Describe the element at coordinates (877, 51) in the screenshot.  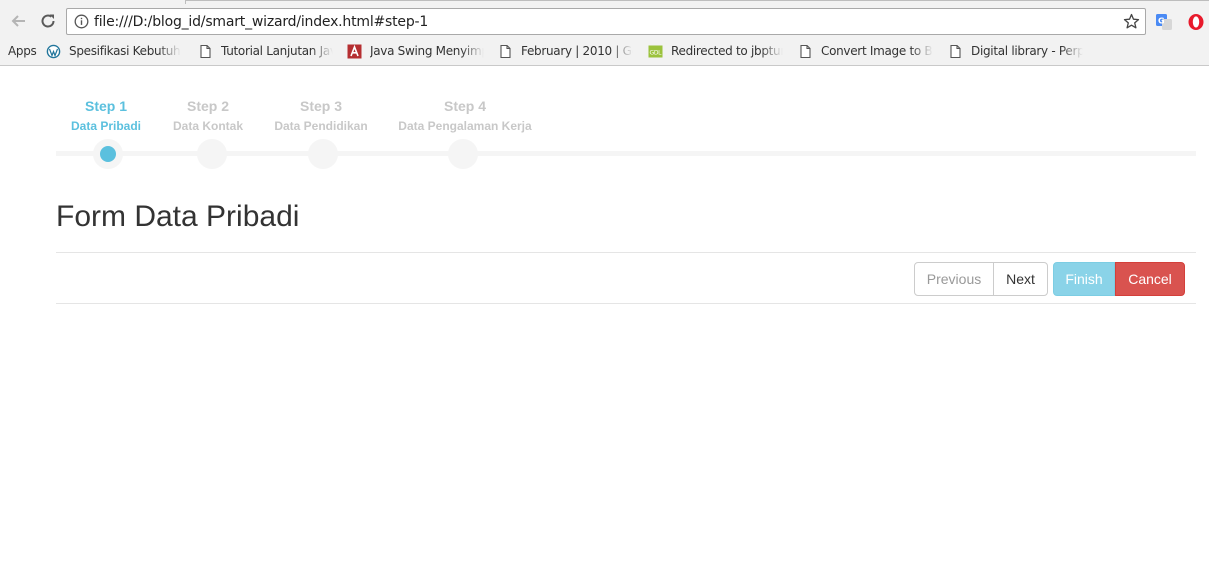
I see `bookmark-label: Convert Image to Bin` at that location.